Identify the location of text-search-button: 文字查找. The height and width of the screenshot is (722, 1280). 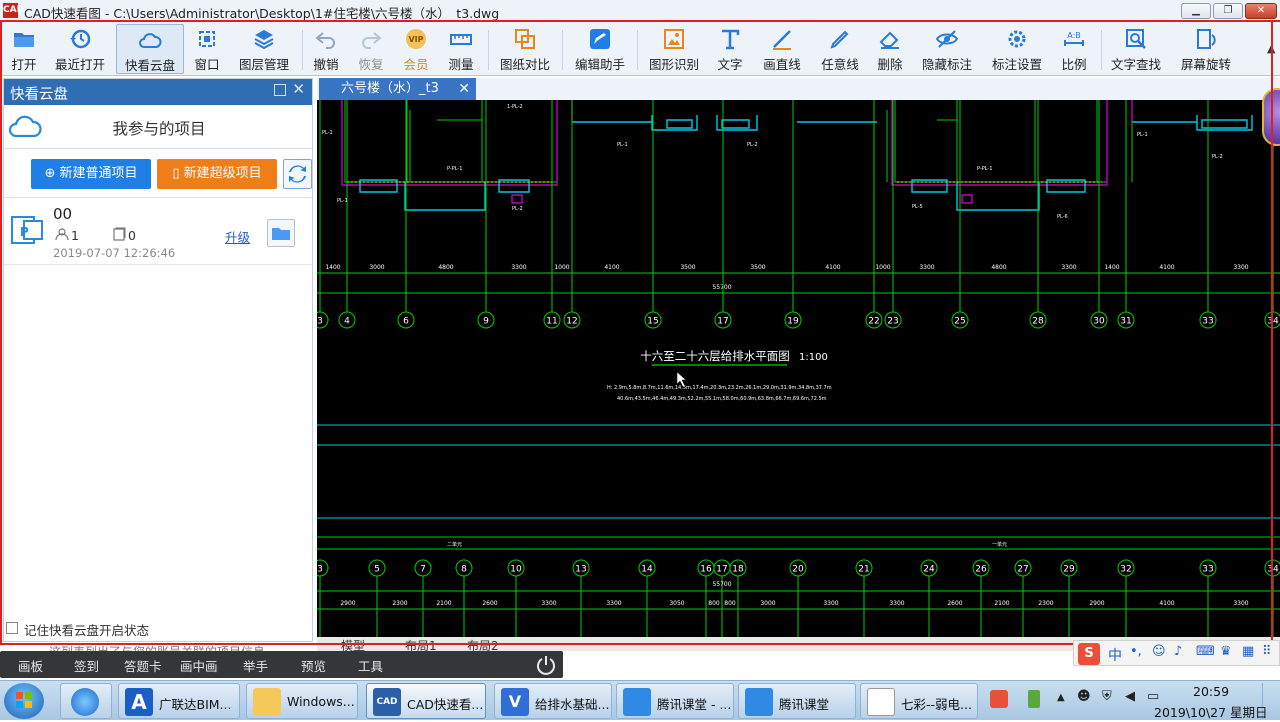
(1136, 49).